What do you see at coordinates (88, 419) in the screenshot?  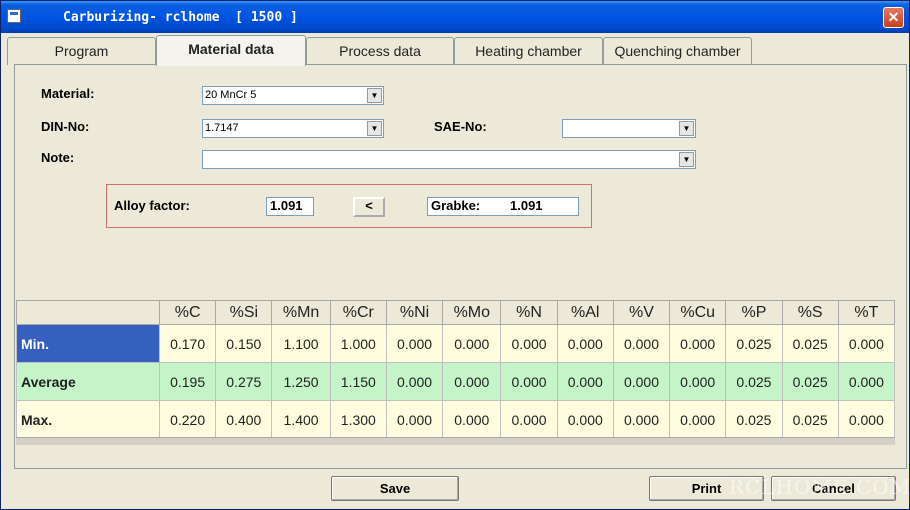 I see `row-label-max: Max.` at bounding box center [88, 419].